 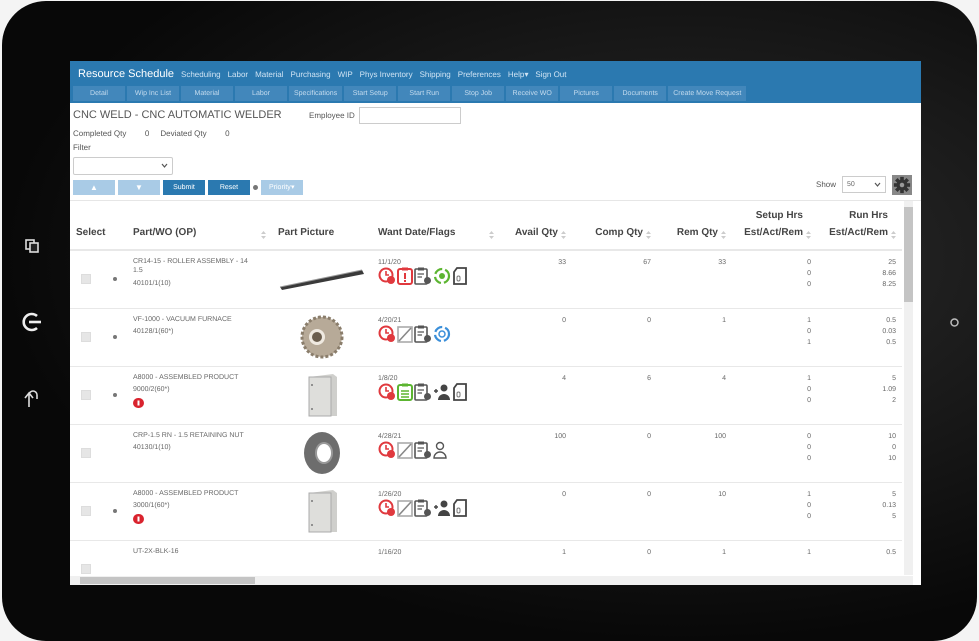 What do you see at coordinates (126, 74) in the screenshot?
I see `brand-link: Resource Schedule` at bounding box center [126, 74].